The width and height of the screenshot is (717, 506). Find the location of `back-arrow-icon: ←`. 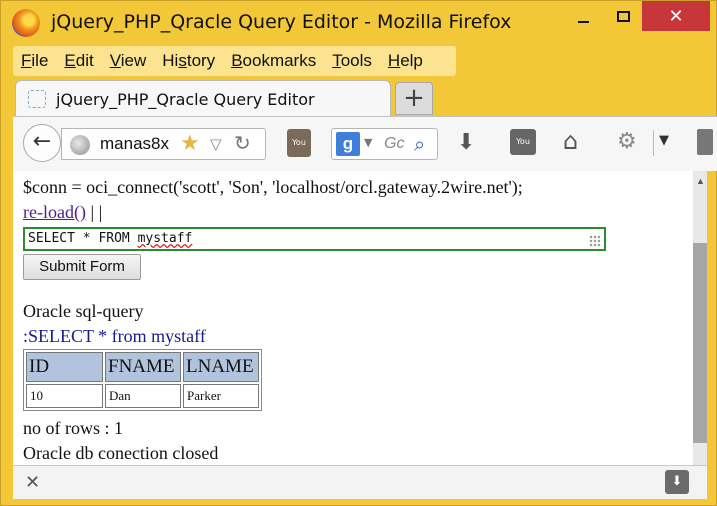

back-arrow-icon: ← is located at coordinates (42, 141).